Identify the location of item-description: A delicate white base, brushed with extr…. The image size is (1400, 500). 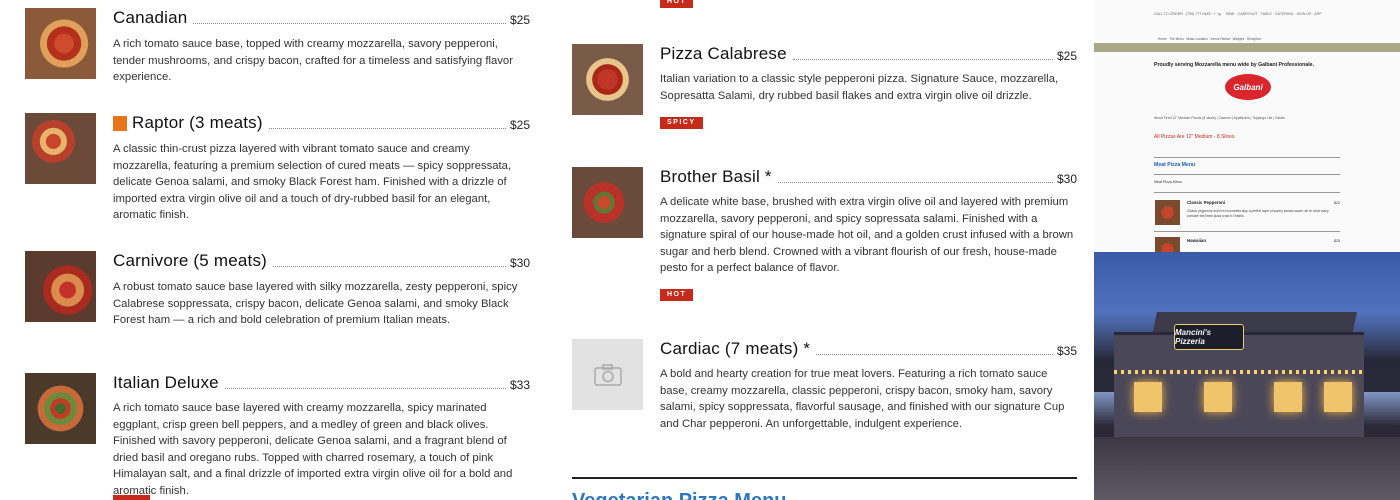
(867, 235).